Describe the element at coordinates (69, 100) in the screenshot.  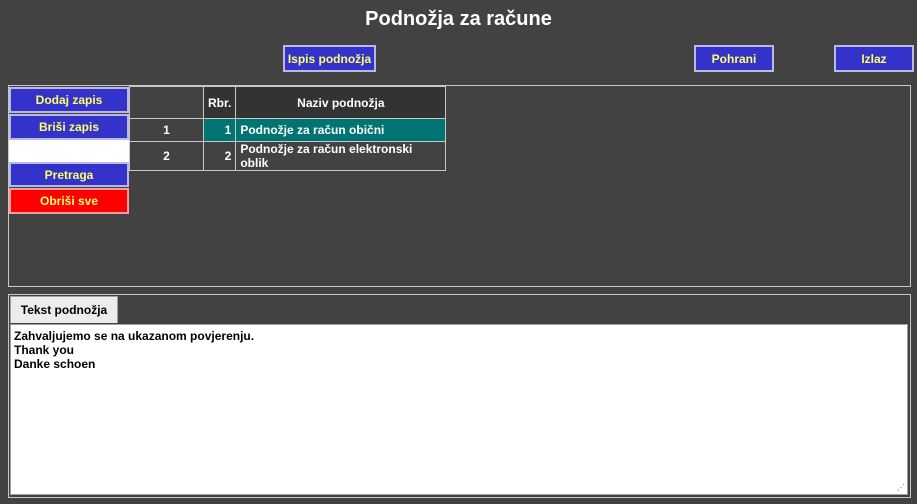
I see `add-record-button: Dodaj zapis` at that location.